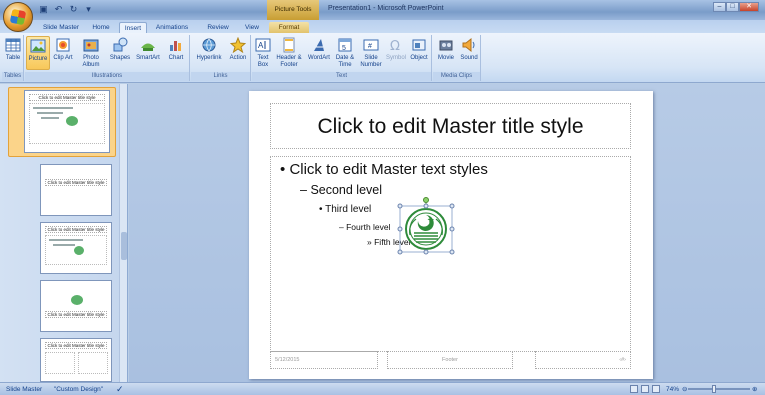  What do you see at coordinates (18, 17) in the screenshot?
I see `office-button` at bounding box center [18, 17].